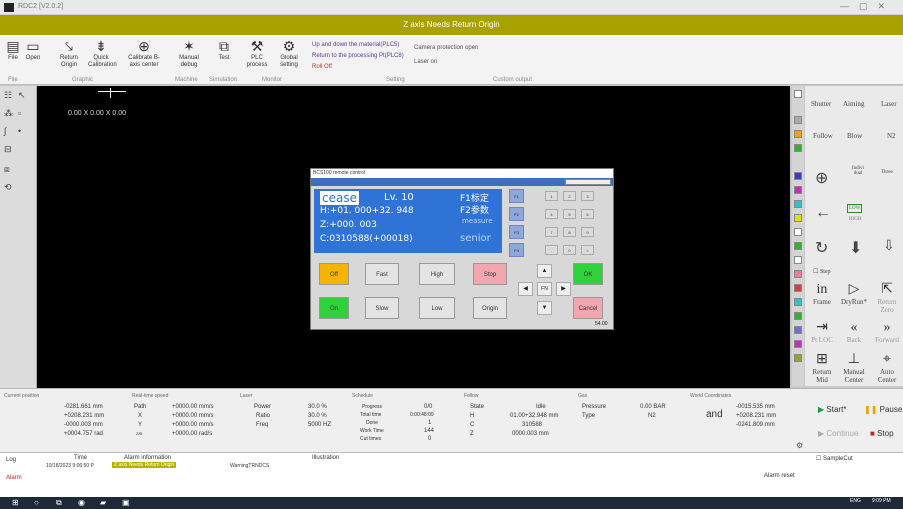 This screenshot has width=903, height=509. Describe the element at coordinates (544, 308) in the screenshot. I see `arrow-down-icon: ▼` at that location.